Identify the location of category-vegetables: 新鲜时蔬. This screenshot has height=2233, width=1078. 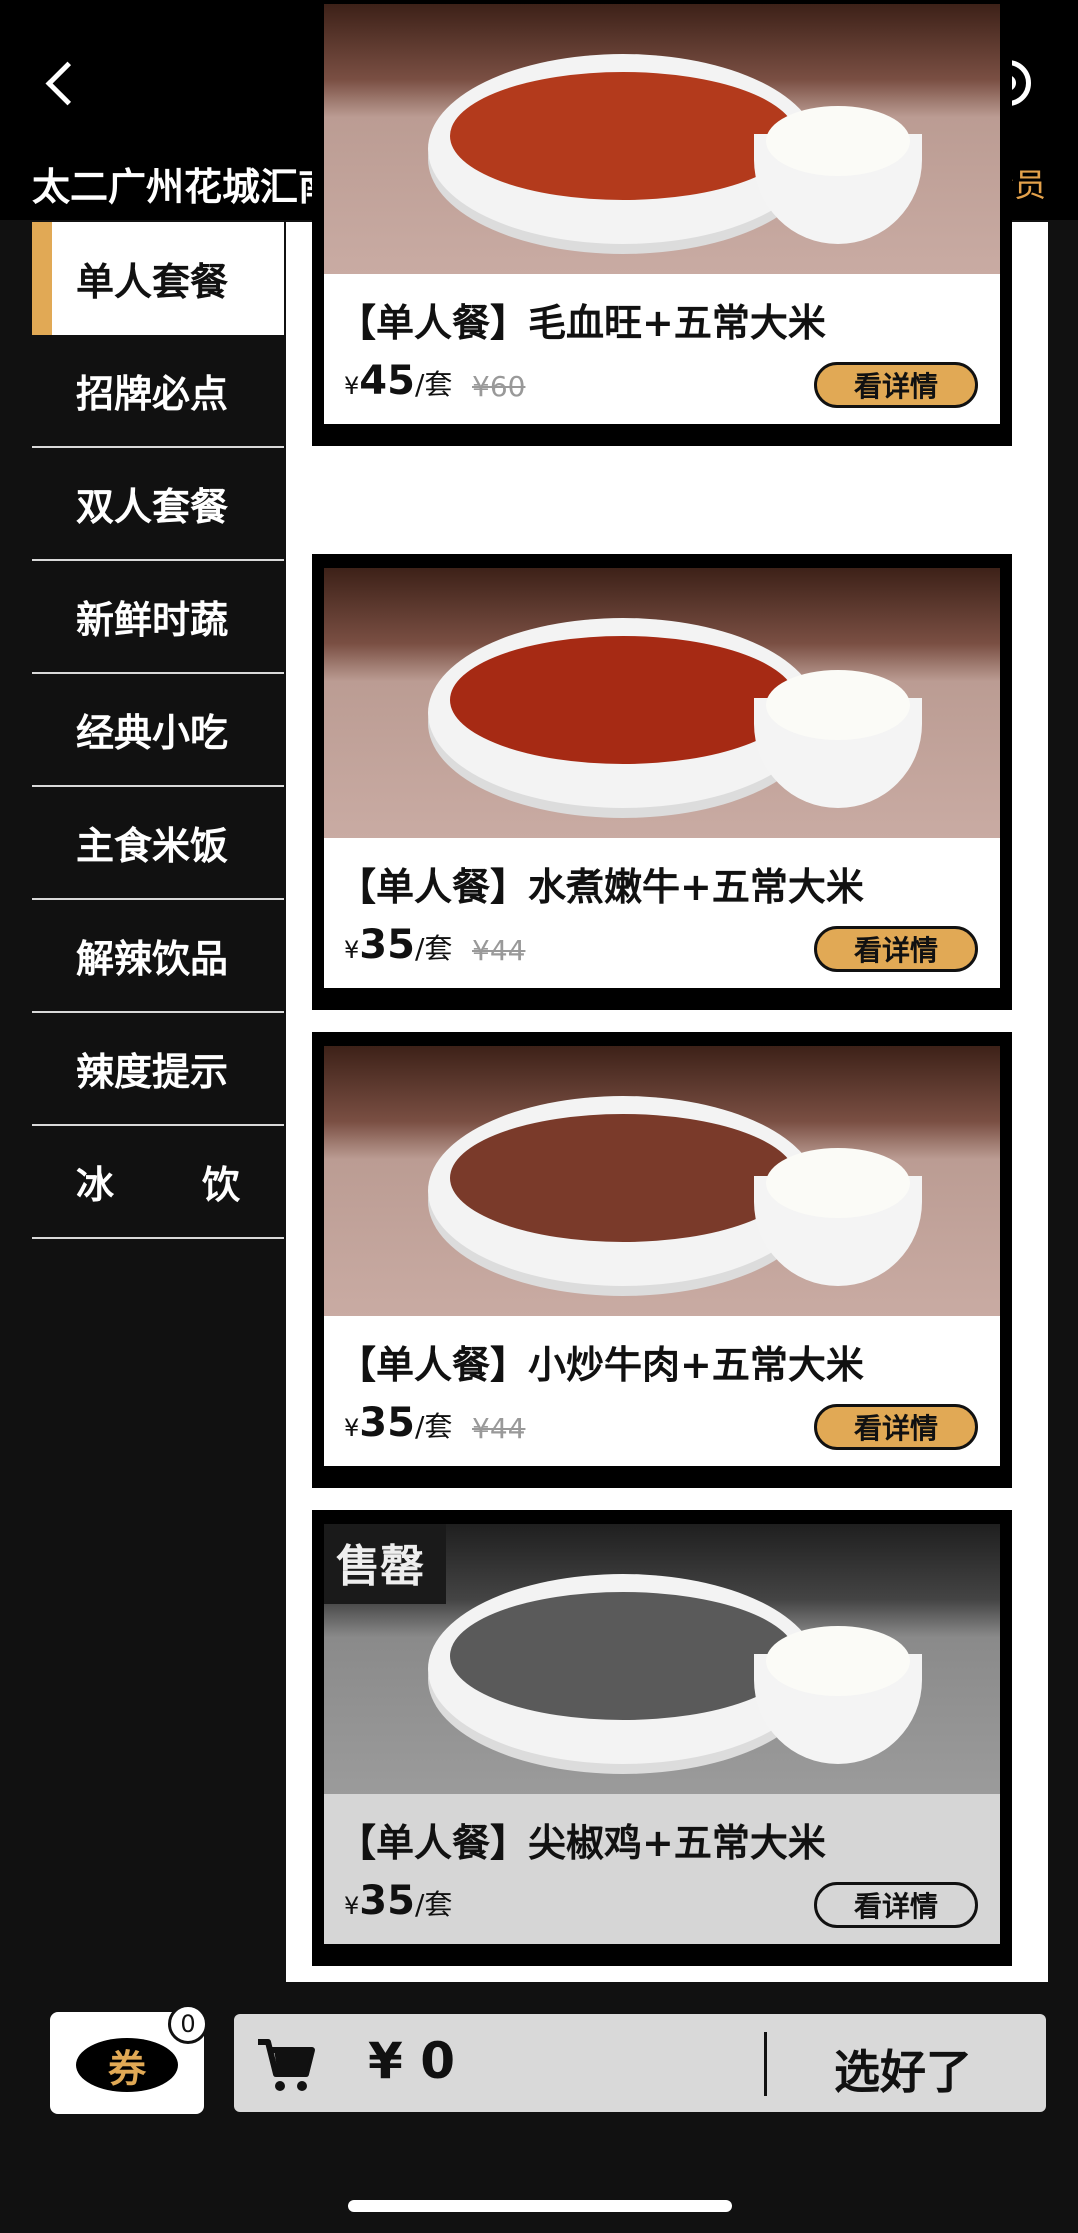
(158, 617).